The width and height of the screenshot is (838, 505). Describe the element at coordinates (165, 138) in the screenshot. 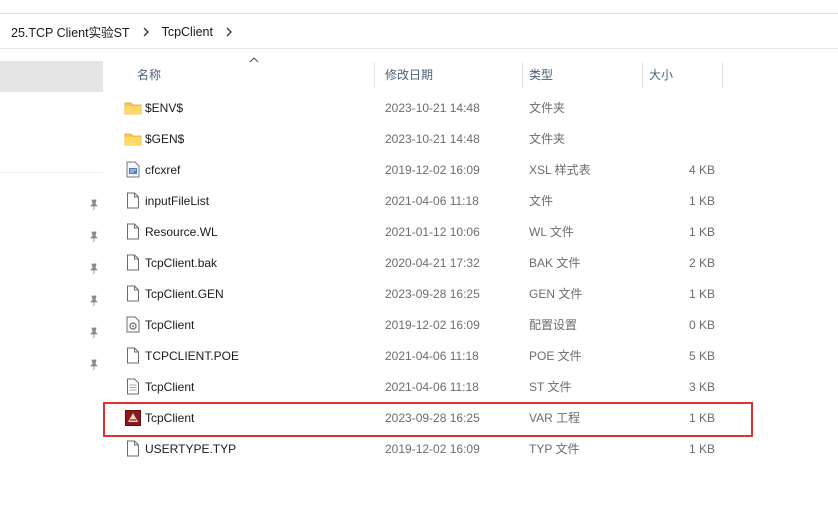

I see `file-name: $GEN$` at that location.